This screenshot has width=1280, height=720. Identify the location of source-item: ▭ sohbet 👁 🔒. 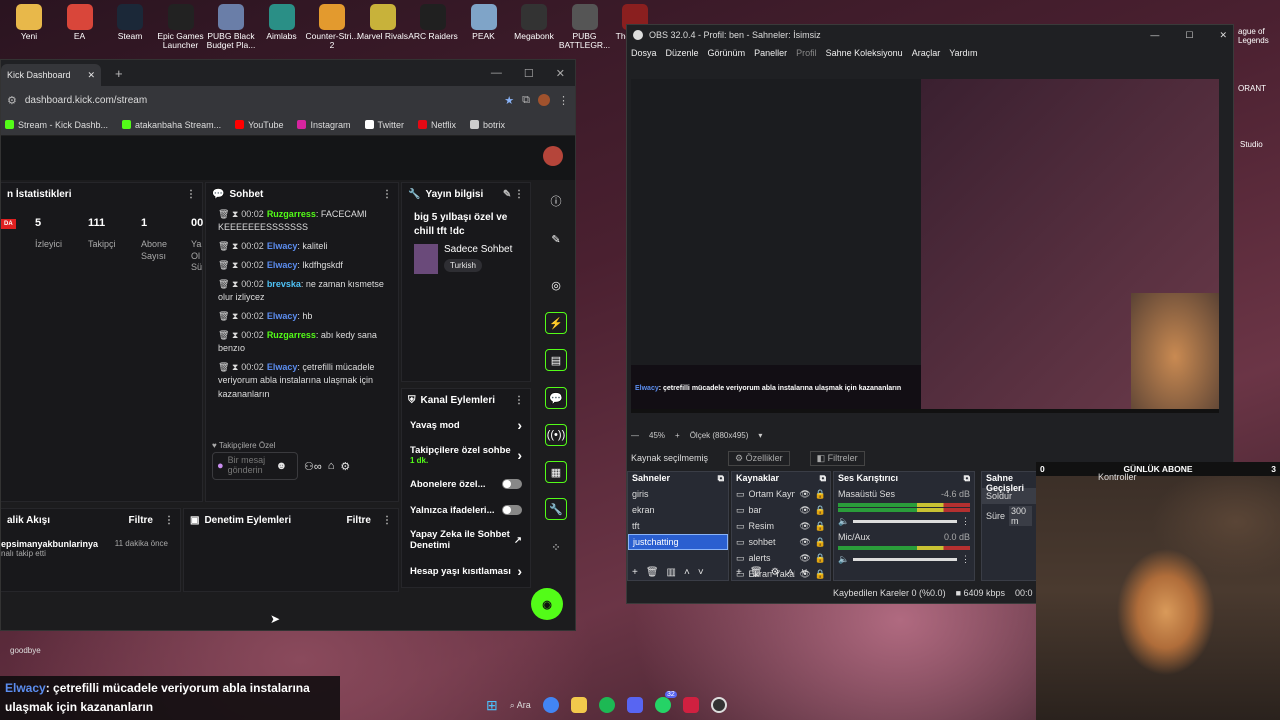
(781, 542).